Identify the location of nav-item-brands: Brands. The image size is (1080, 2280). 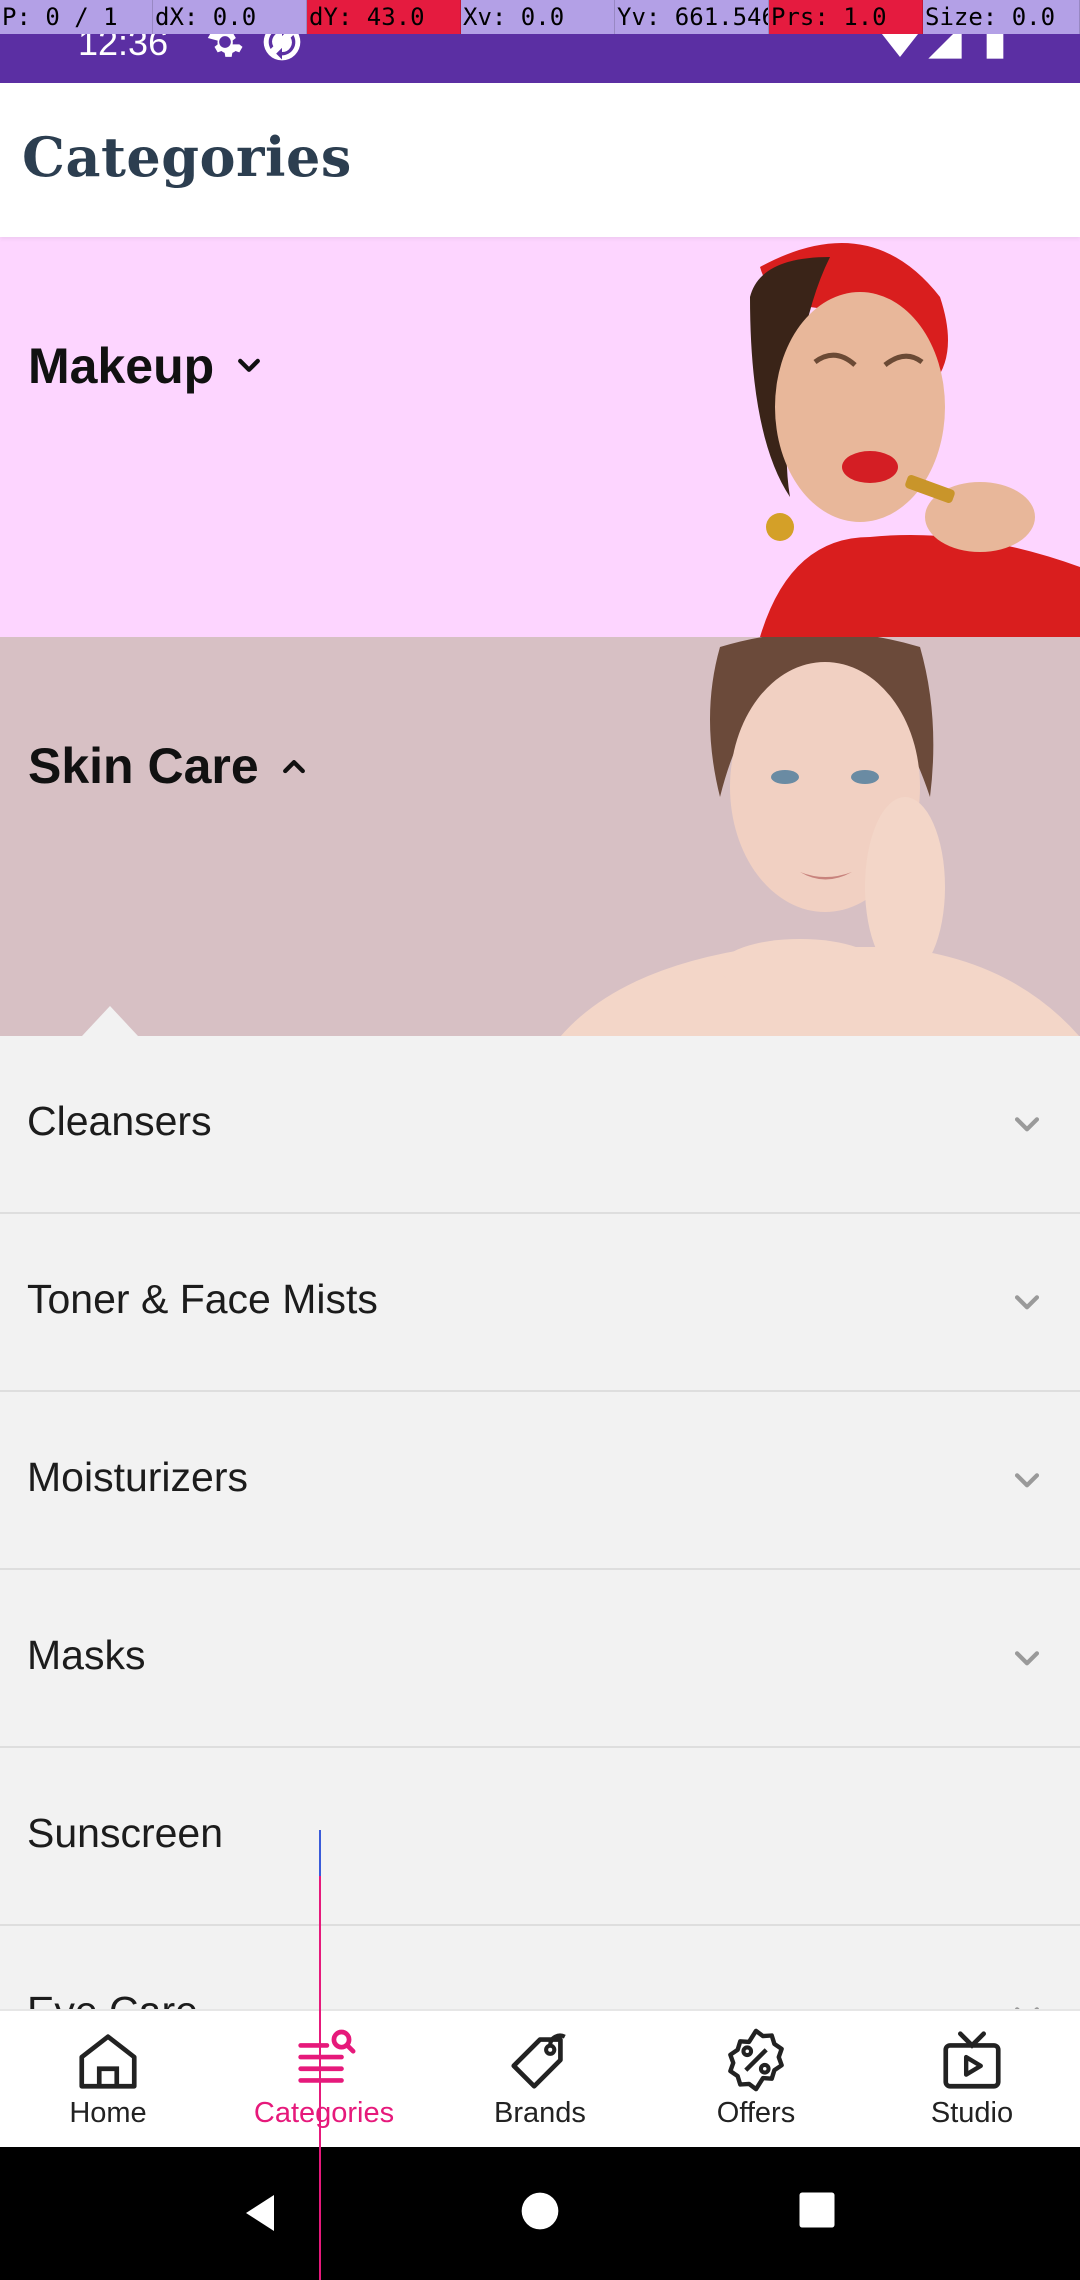
(540, 2080).